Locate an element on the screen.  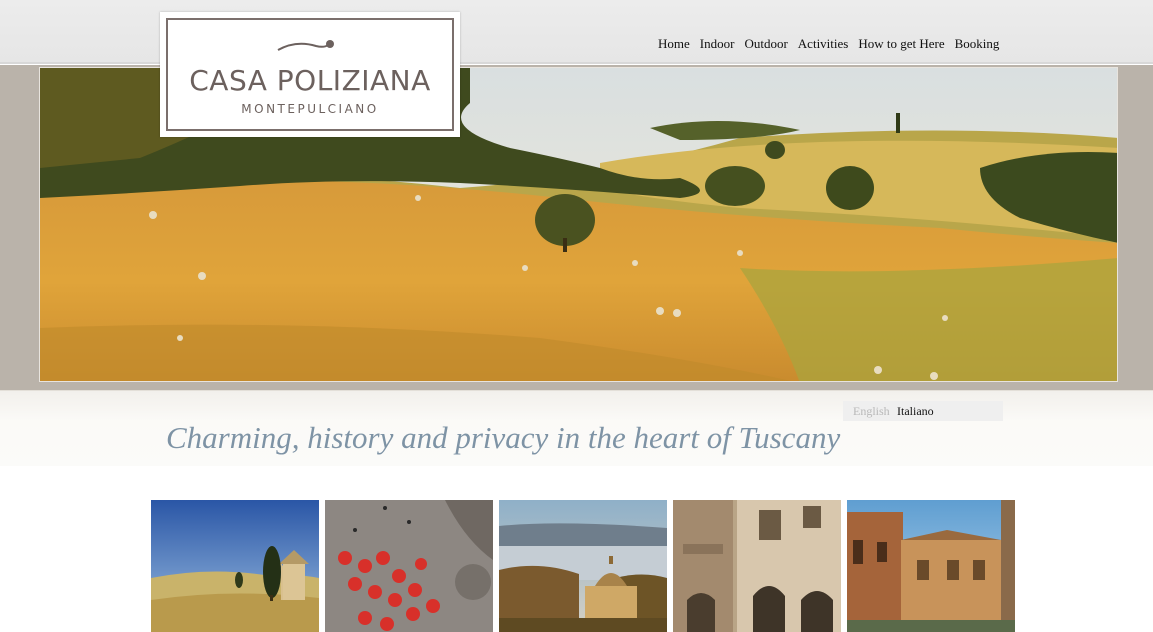
logo-subtitle: MONTEPULCIANO is located at coordinates (310, 109).